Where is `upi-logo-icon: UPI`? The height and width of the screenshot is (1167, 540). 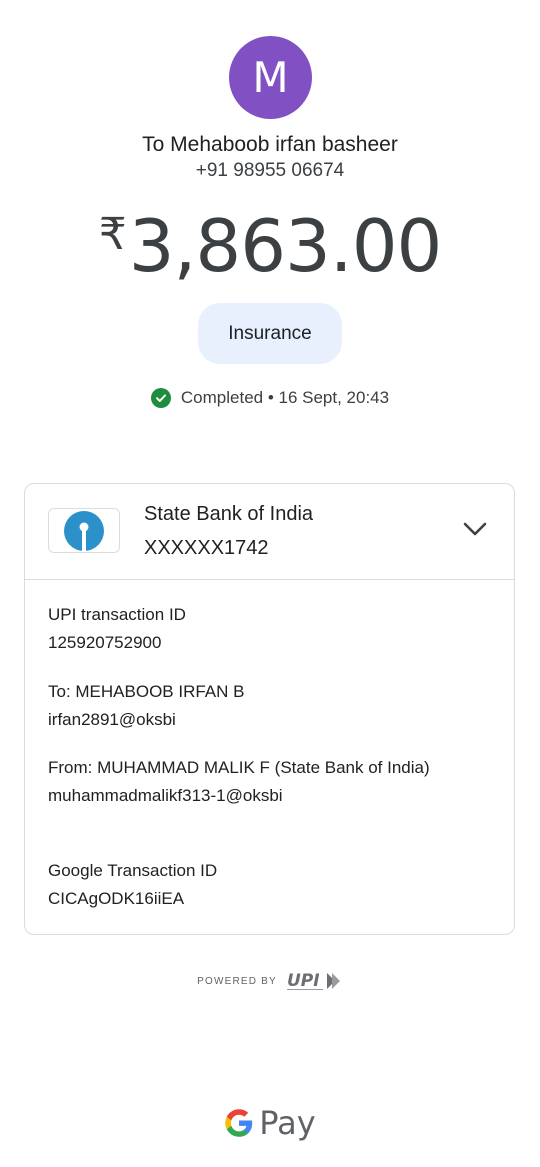
upi-logo-icon: UPI is located at coordinates (313, 981).